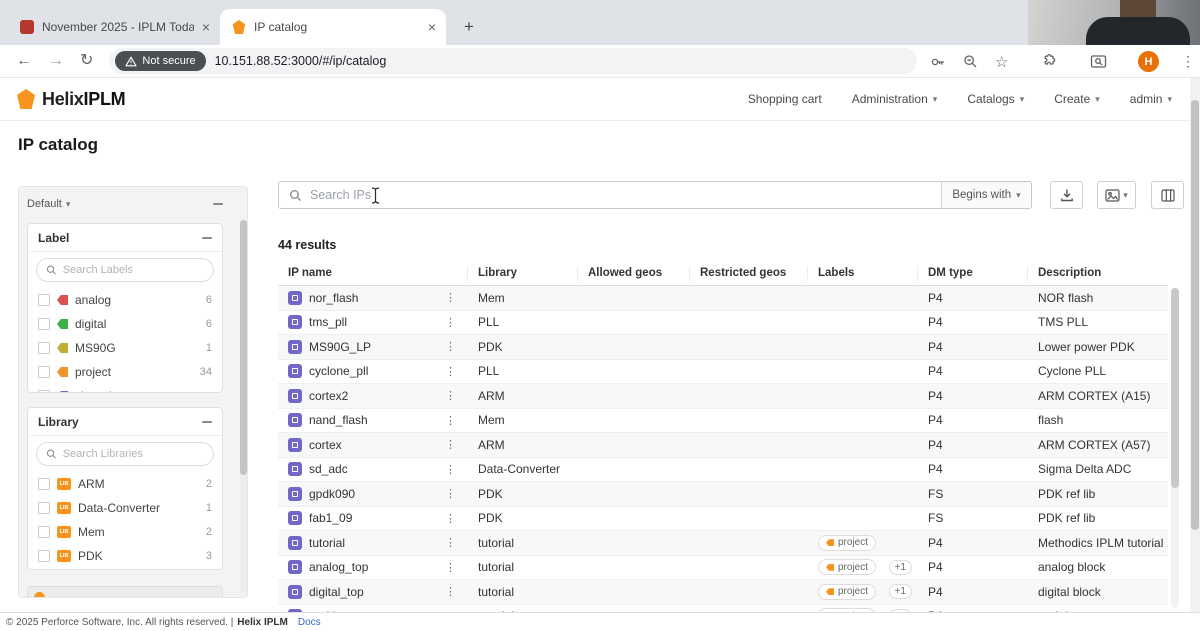 This screenshot has height=631, width=1200. I want to click on url-text: 10.151.88.52:3000/#/ip/catalog, so click(301, 61).